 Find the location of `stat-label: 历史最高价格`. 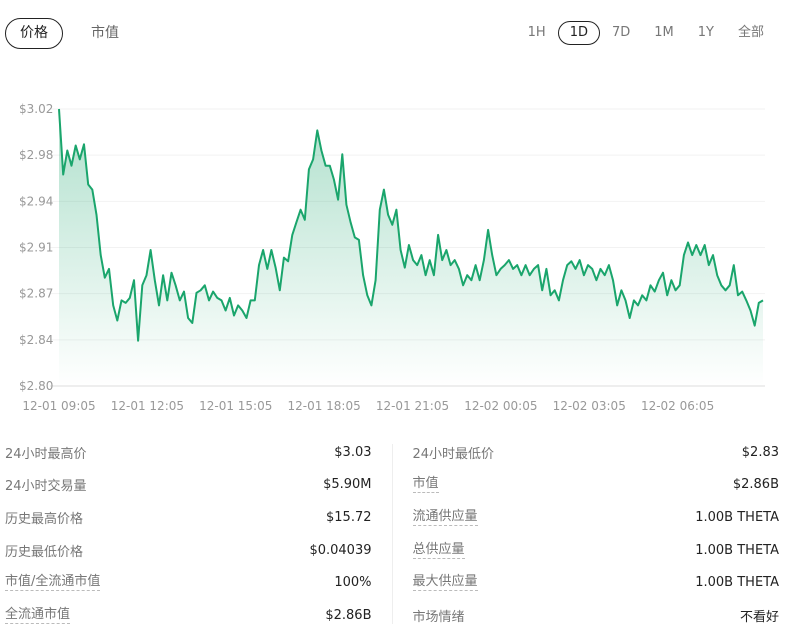

stat-label: 历史最高价格 is located at coordinates (44, 519).